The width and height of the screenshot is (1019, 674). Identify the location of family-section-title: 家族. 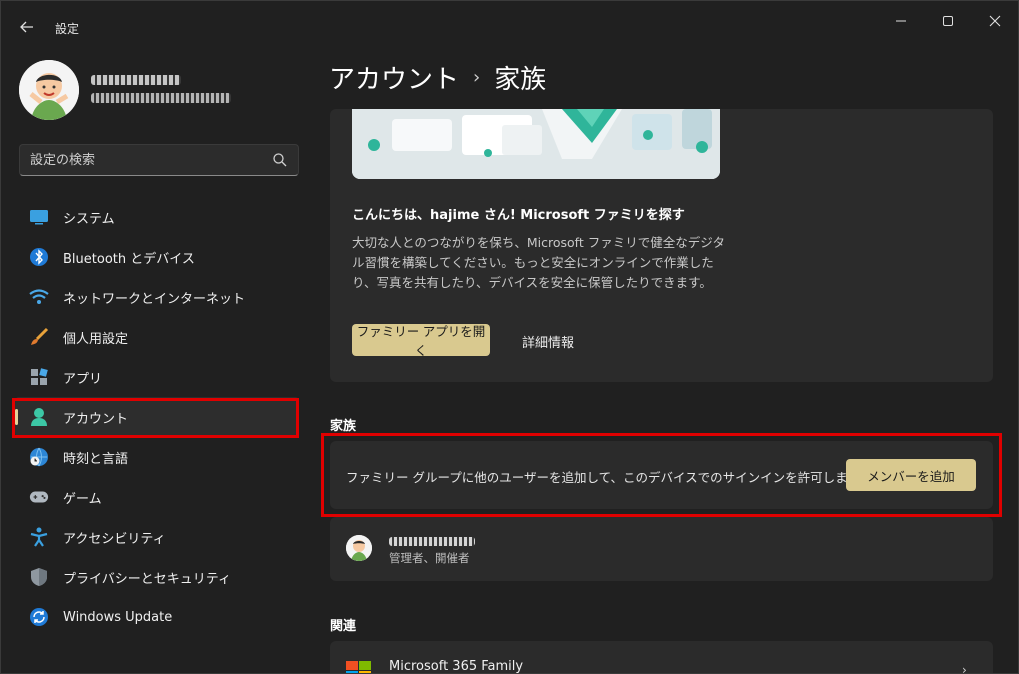
(343, 426).